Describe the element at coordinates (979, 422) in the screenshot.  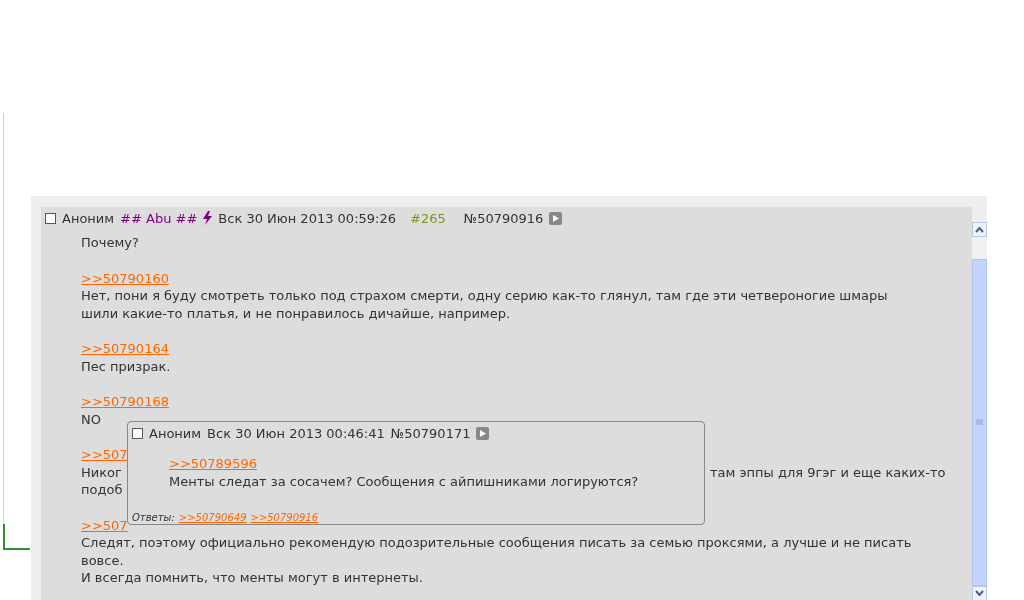
I see `grip-icon` at that location.